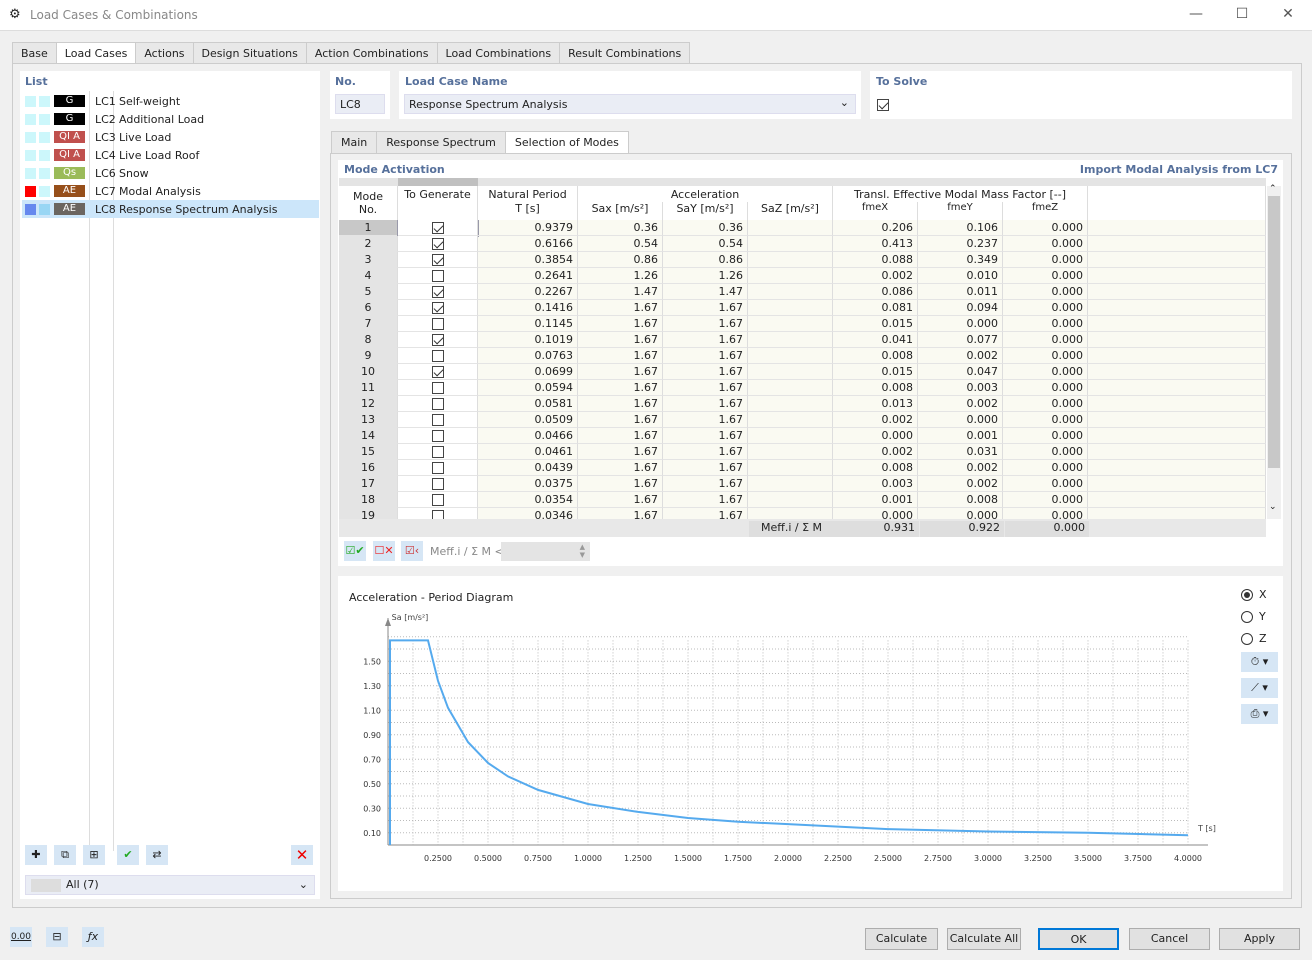 This screenshot has height=960, width=1312. Describe the element at coordinates (1169, 939) in the screenshot. I see `cancel-button: Cancel` at that location.